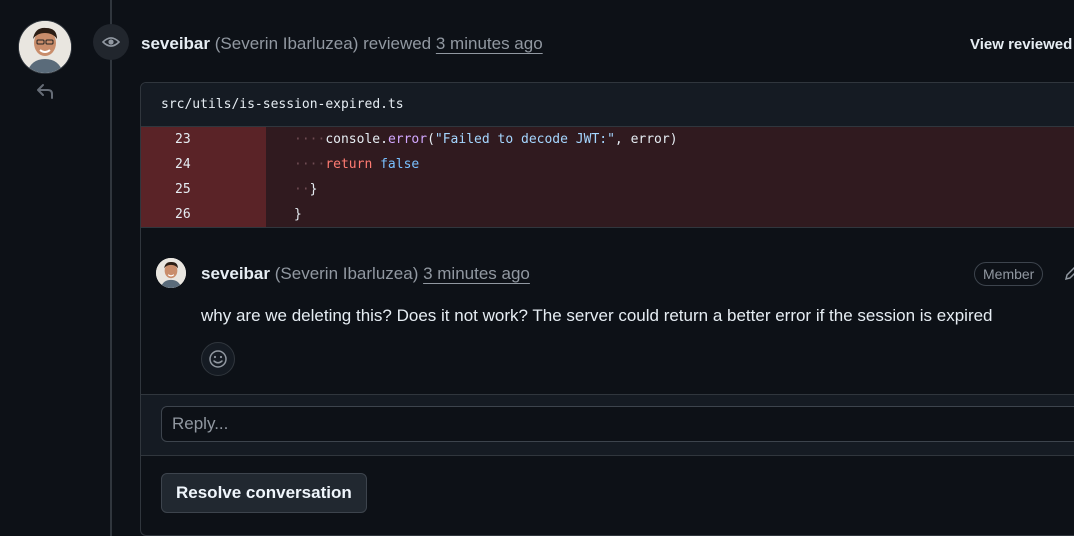 The height and width of the screenshot is (536, 1074). Describe the element at coordinates (45, 91) in the screenshot. I see `reply-icon` at that location.